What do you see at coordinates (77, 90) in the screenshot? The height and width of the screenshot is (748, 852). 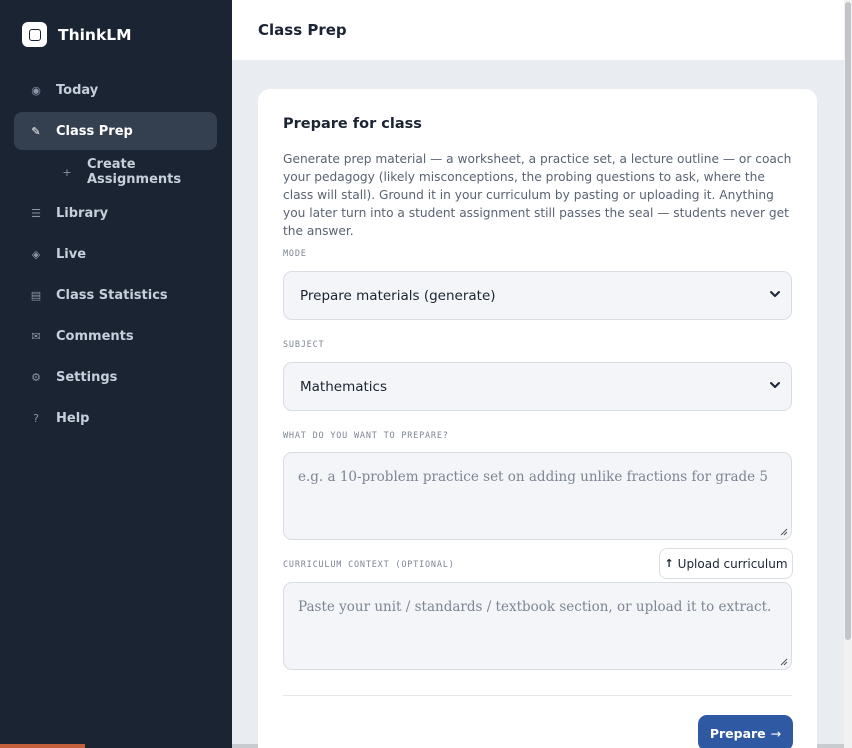 I see `sidebar-item-label: Today` at bounding box center [77, 90].